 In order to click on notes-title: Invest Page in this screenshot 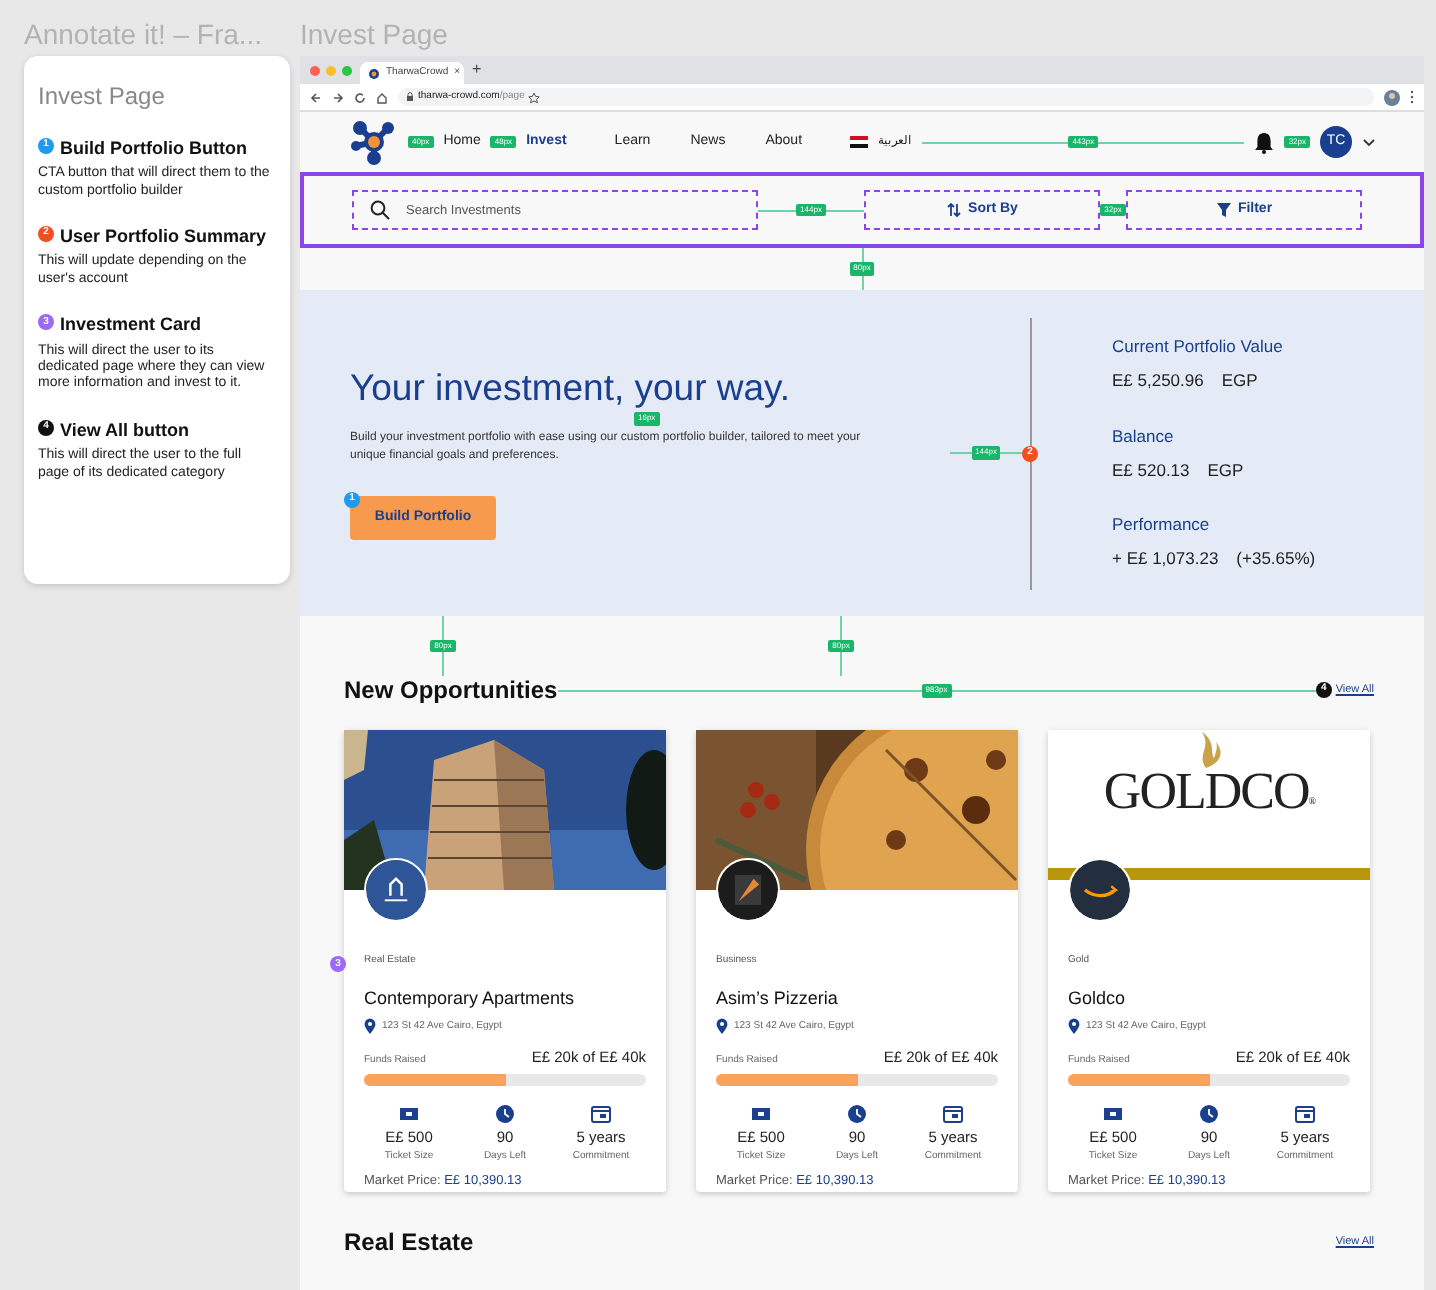, I will do `click(101, 97)`.